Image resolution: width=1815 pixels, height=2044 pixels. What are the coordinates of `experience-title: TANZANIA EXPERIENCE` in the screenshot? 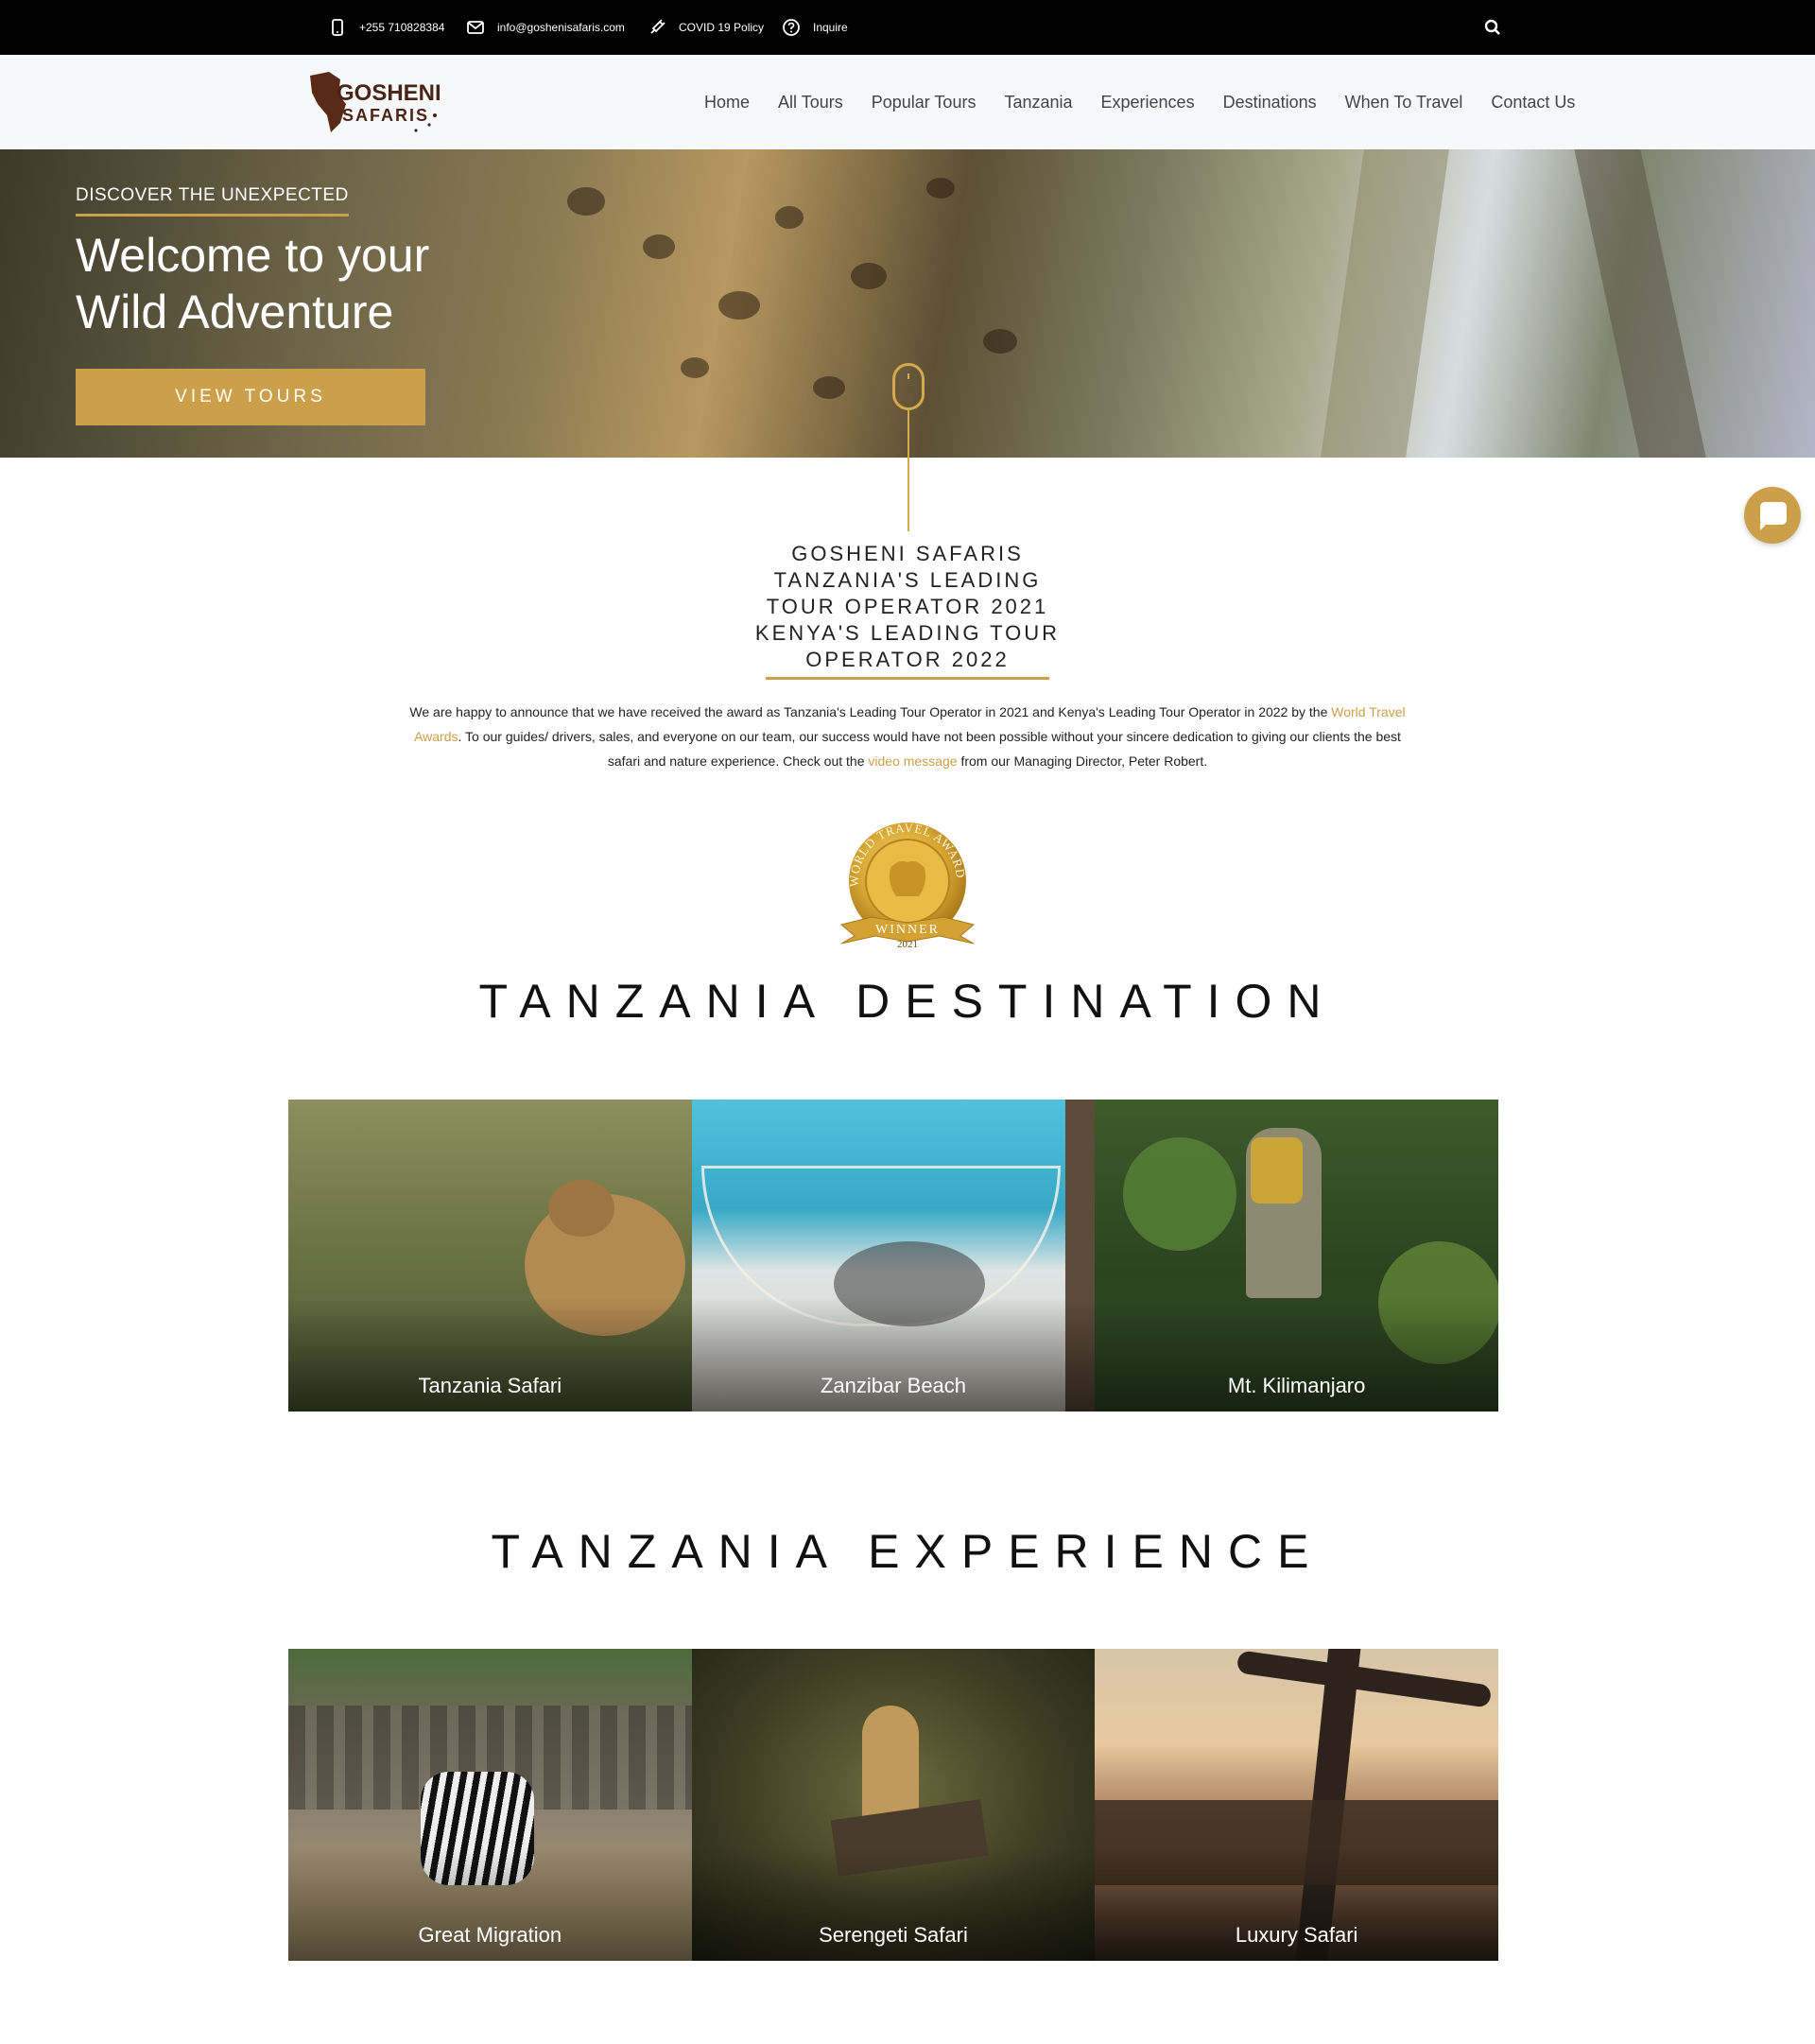 It's located at (907, 1551).